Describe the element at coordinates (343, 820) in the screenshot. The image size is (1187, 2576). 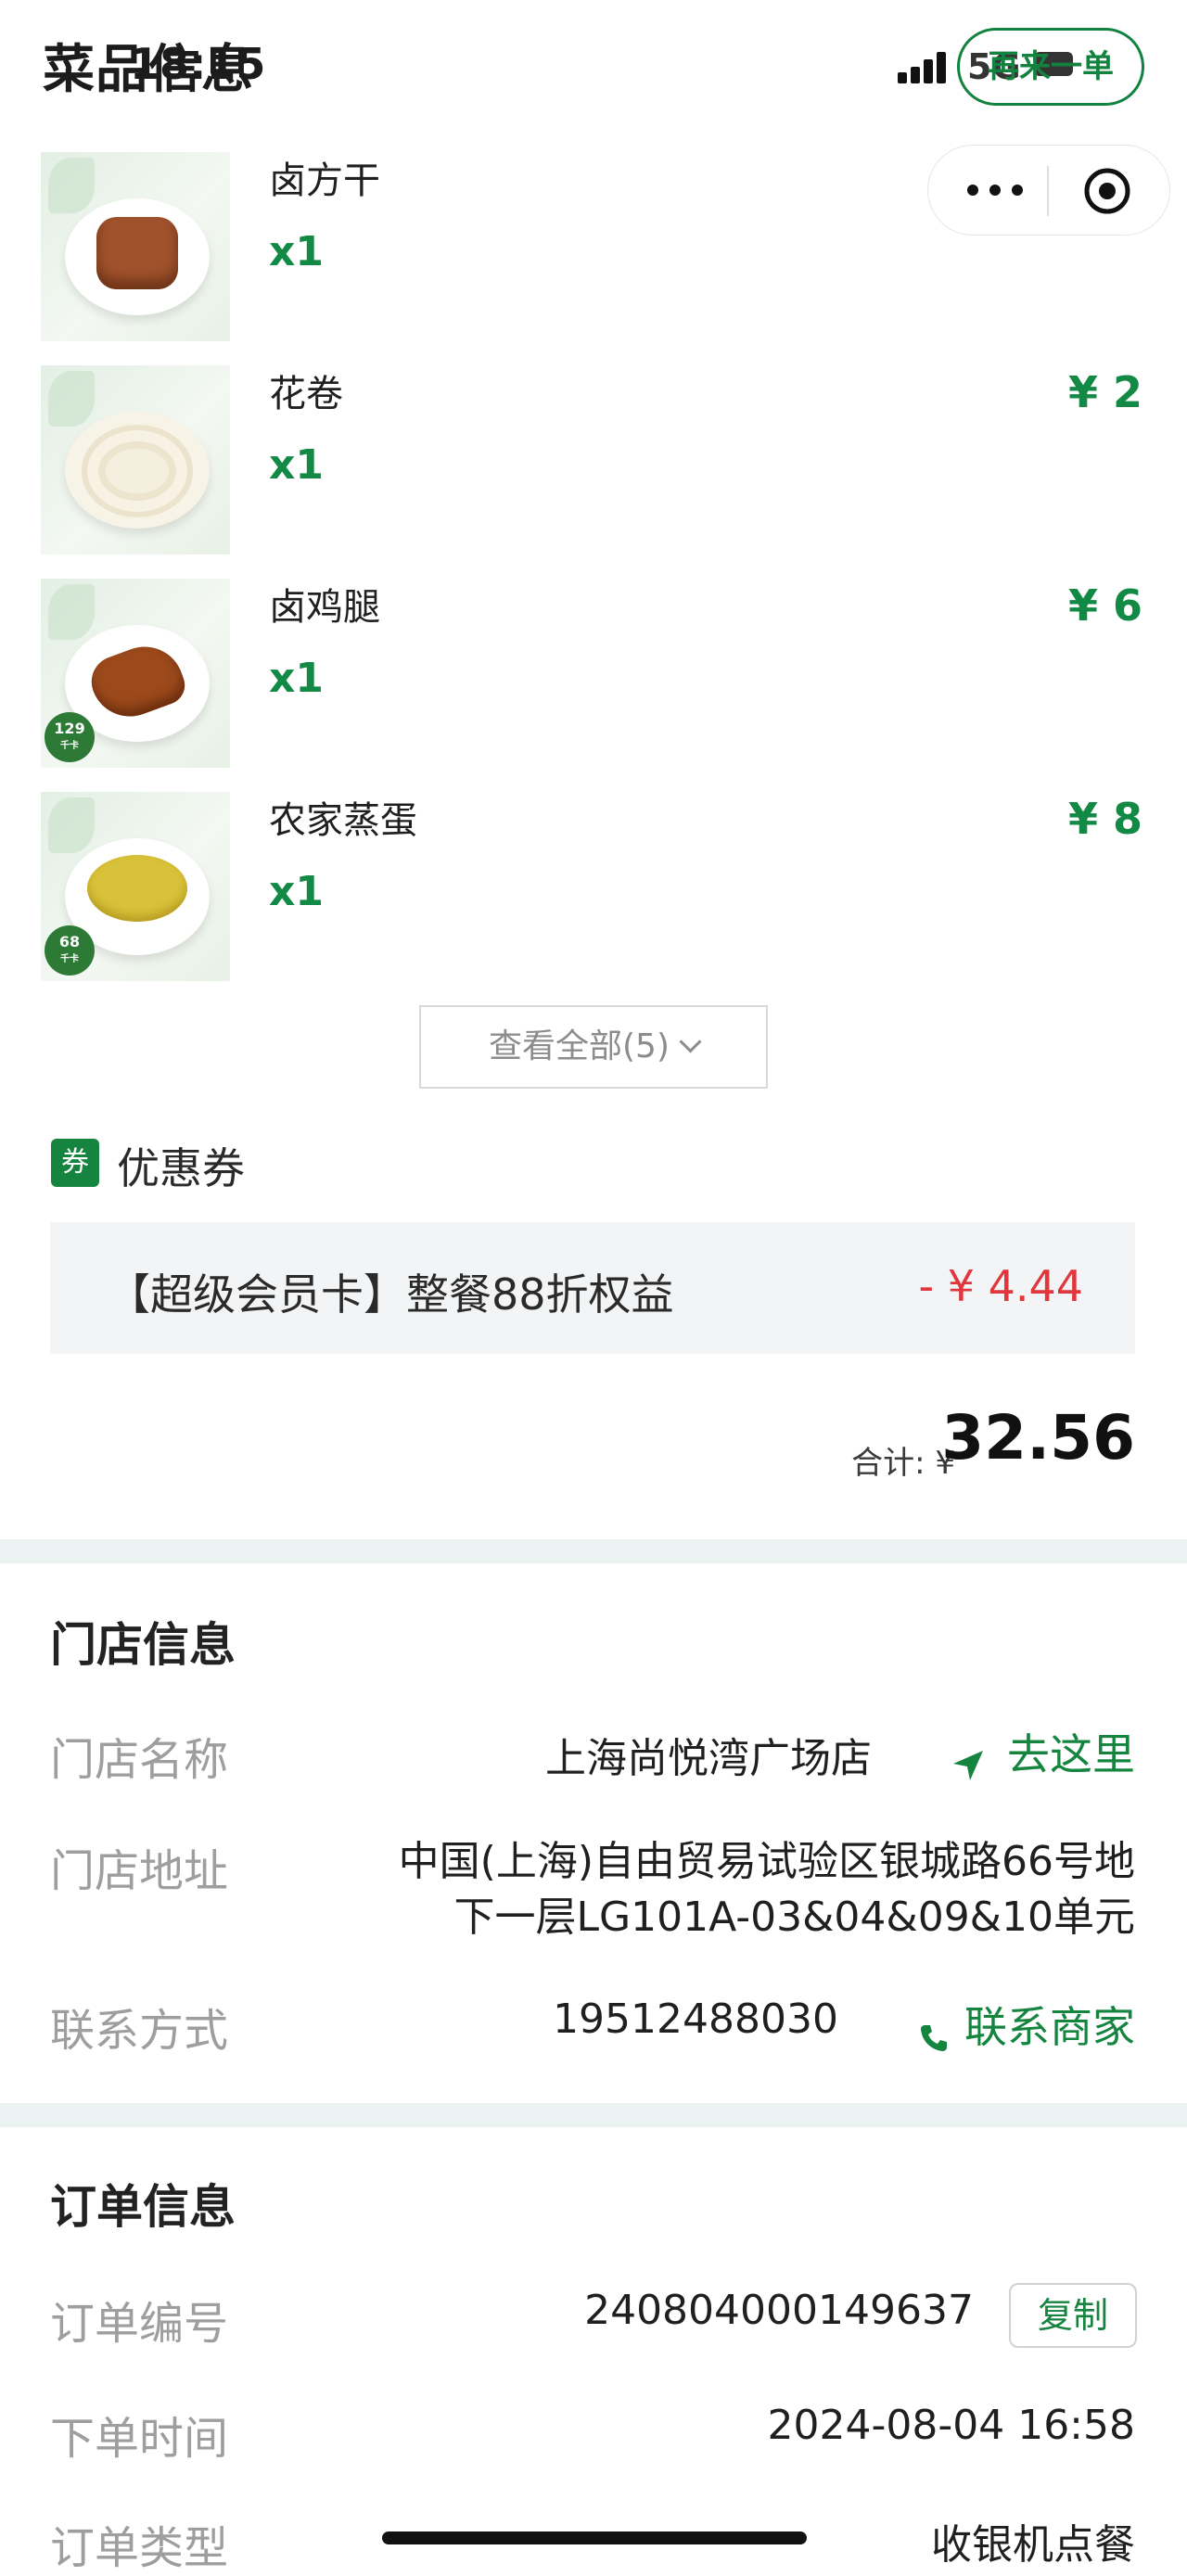
I see `dish-name: 农家蒸蛋` at that location.